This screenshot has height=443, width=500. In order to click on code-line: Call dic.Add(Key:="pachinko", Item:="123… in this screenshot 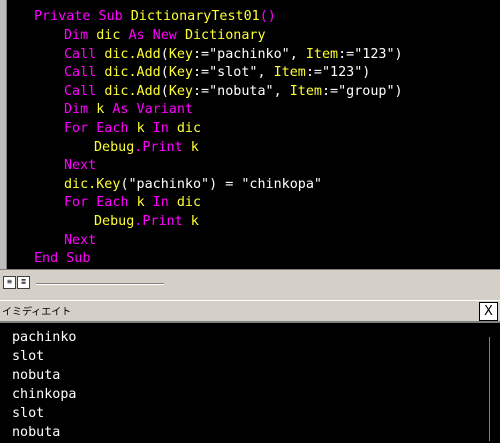, I will do `click(218, 55)`.